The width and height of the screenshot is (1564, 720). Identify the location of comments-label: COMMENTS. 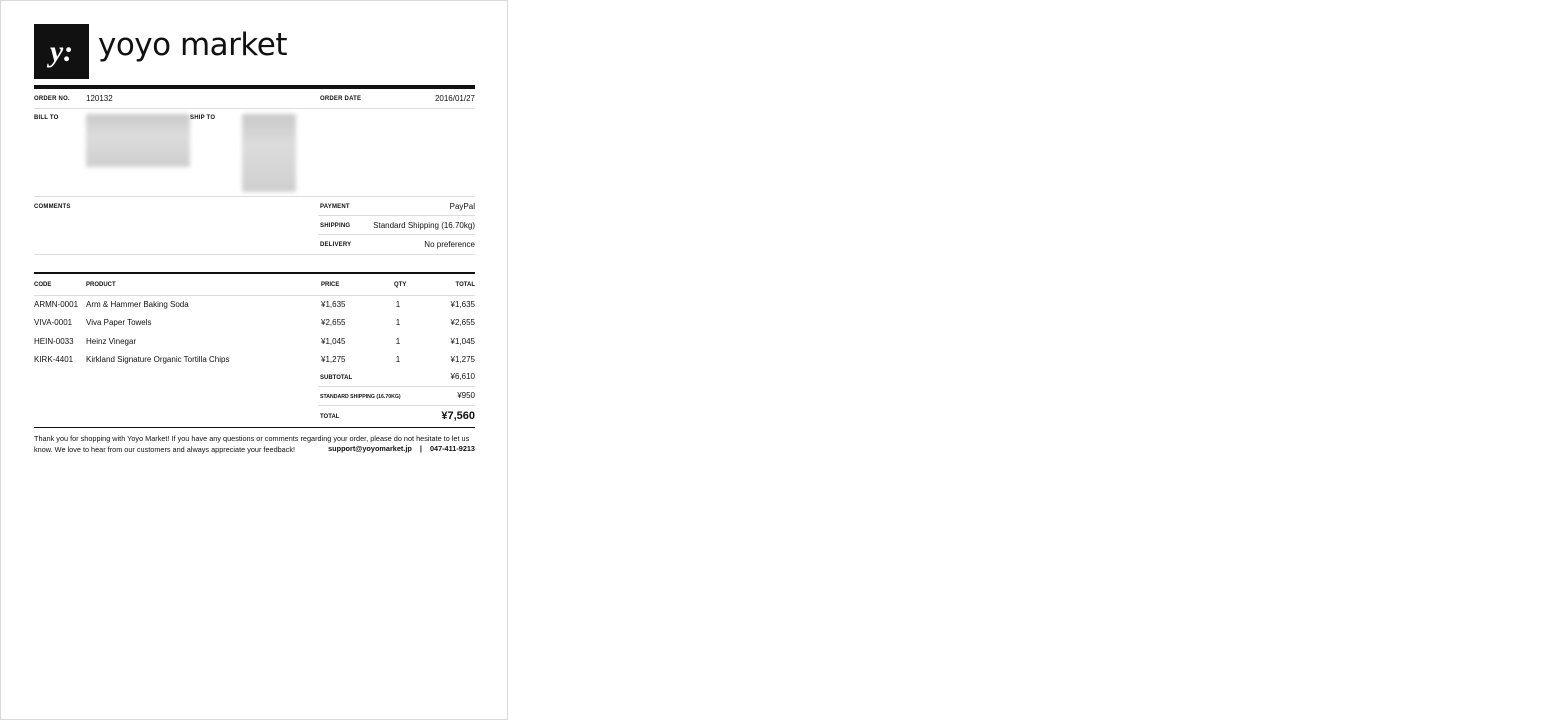
(52, 207).